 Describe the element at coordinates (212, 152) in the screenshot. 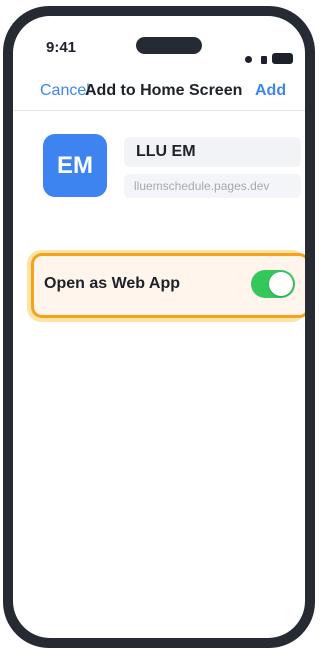

I see `app-name-field: LLU EM` at that location.